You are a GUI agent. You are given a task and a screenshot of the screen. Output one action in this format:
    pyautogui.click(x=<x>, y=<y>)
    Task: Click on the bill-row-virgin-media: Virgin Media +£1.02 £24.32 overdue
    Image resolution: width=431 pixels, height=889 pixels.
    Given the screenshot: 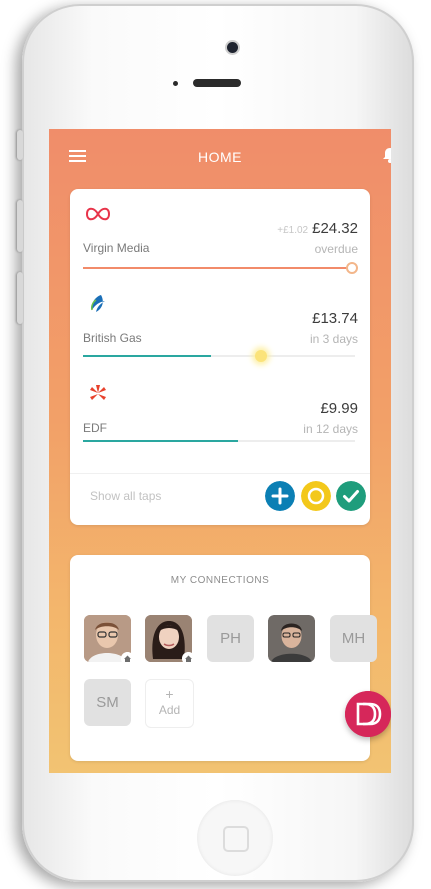 What is the action you would take?
    pyautogui.click(x=220, y=234)
    